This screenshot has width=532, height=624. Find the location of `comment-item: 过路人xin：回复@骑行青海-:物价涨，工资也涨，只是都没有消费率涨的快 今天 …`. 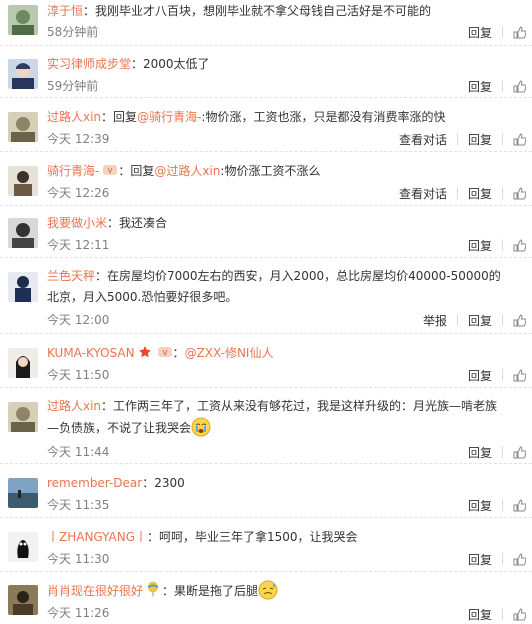

comment-item: 过路人xin：回复@骑行青海-:物价涨，工资也涨，只是都没有消费率涨的快 今天 … is located at coordinates (266, 126).